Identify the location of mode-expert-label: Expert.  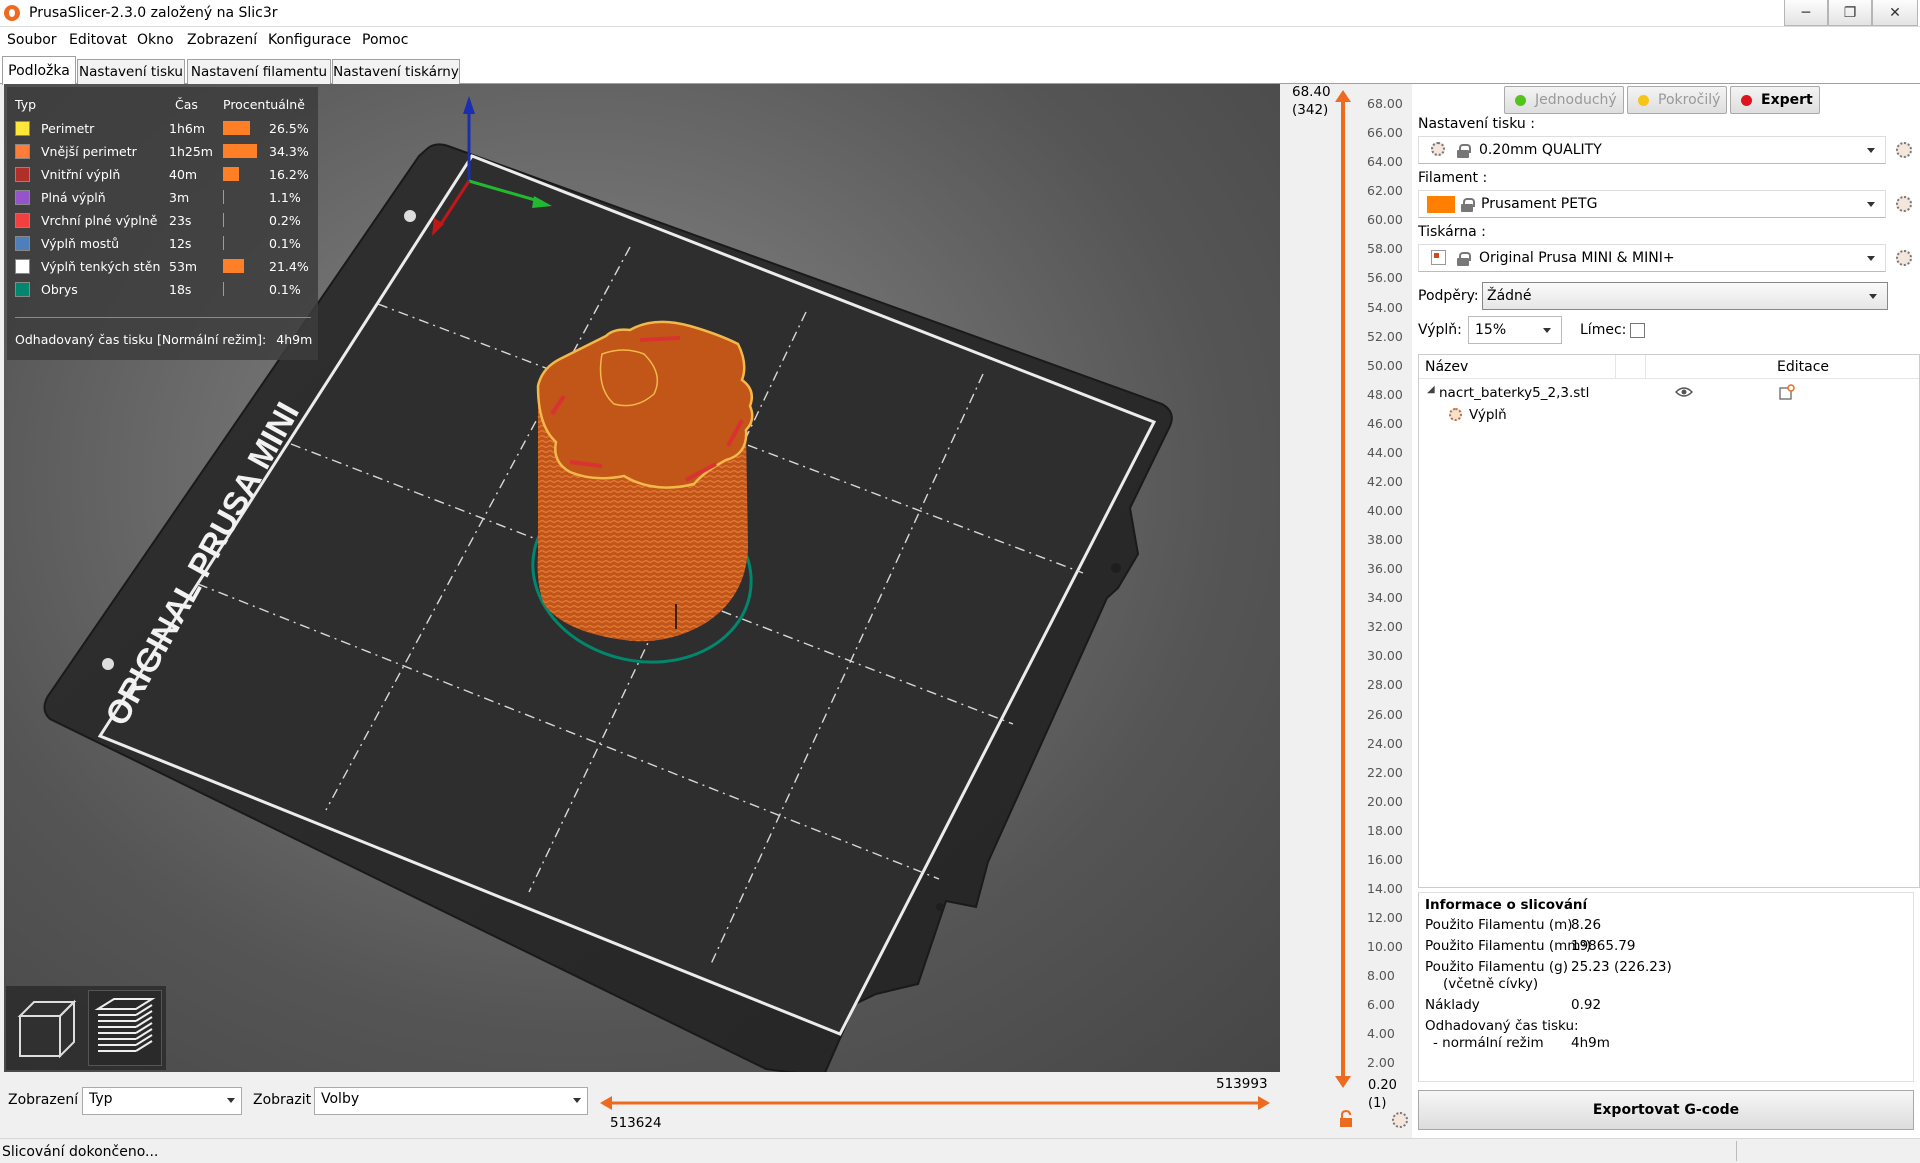
(1787, 100).